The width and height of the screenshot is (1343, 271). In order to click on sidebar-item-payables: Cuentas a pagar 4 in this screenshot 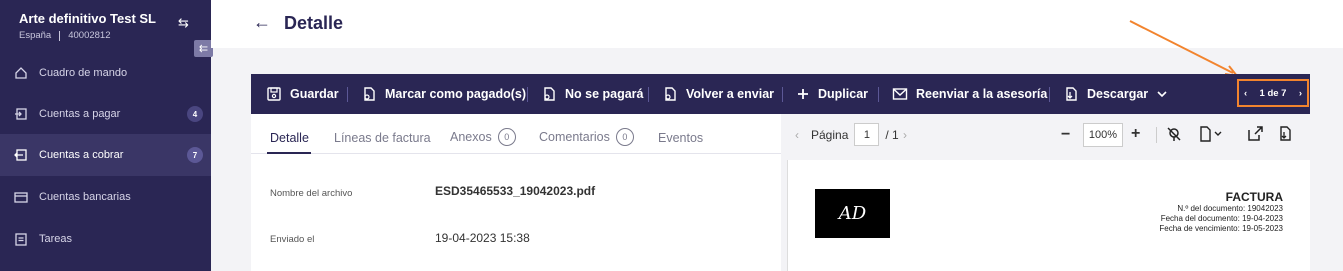, I will do `click(105, 114)`.